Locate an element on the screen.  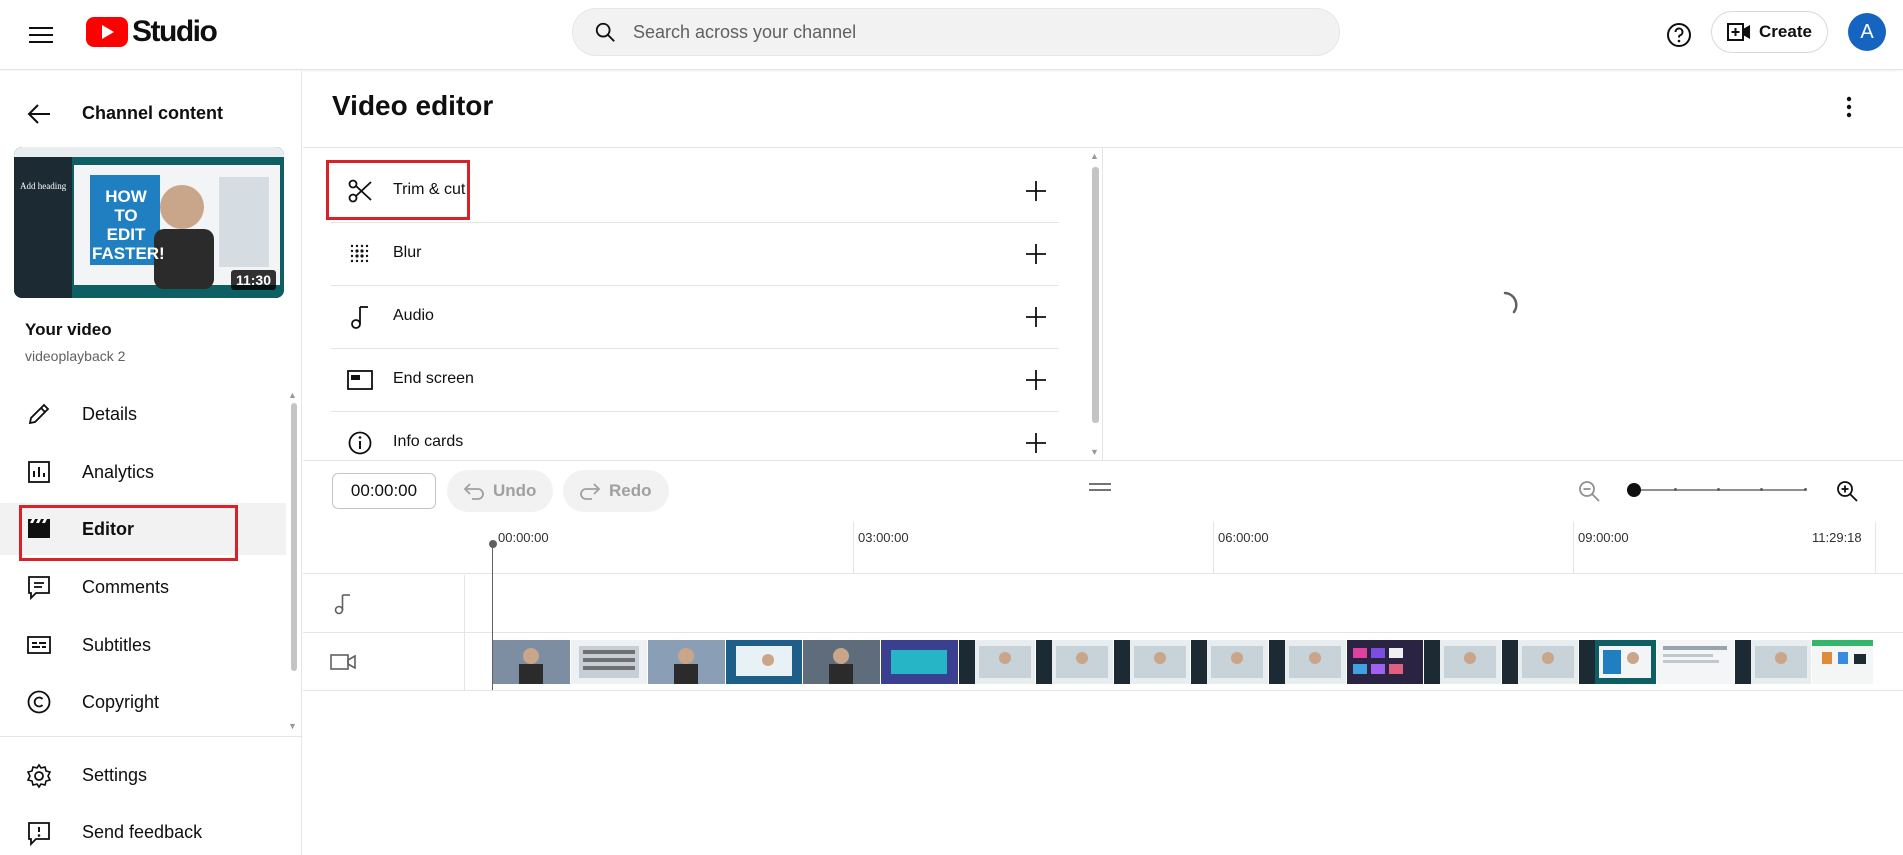
tools-scrollbar is located at coordinates (1095, 295).